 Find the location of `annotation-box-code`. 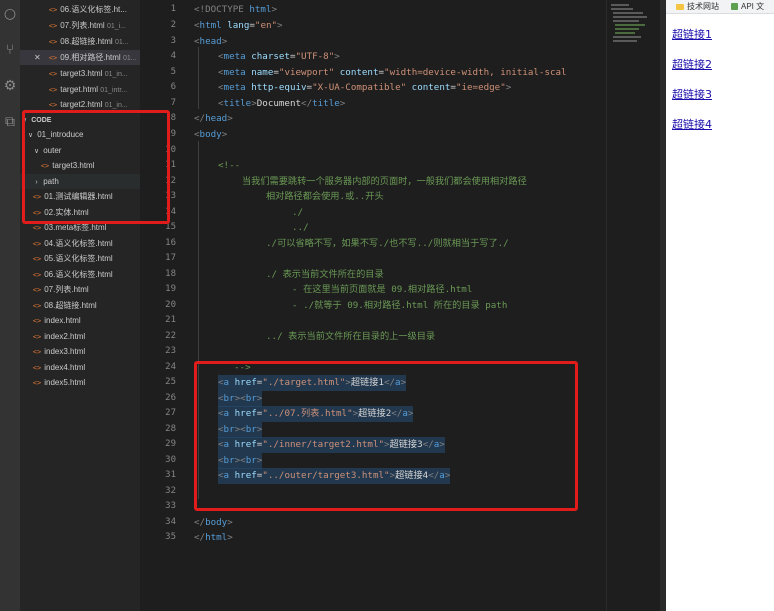

annotation-box-code is located at coordinates (386, 436).